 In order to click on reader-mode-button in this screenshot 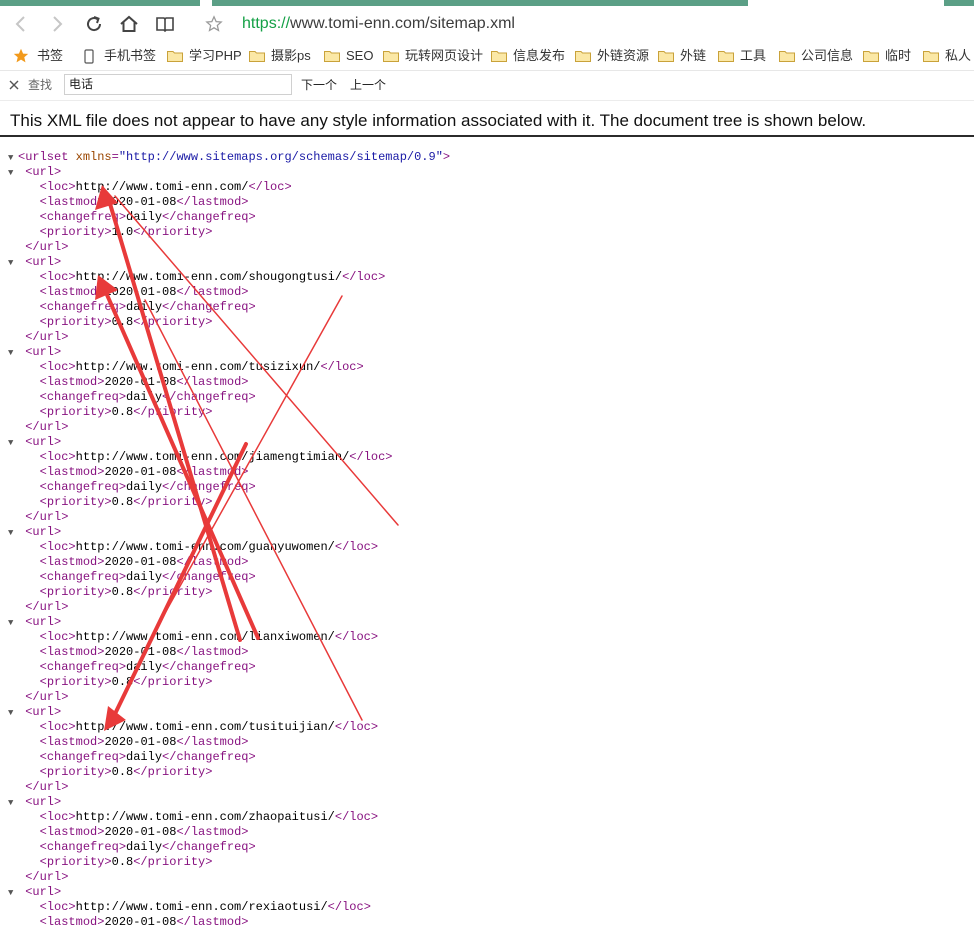, I will do `click(165, 24)`.